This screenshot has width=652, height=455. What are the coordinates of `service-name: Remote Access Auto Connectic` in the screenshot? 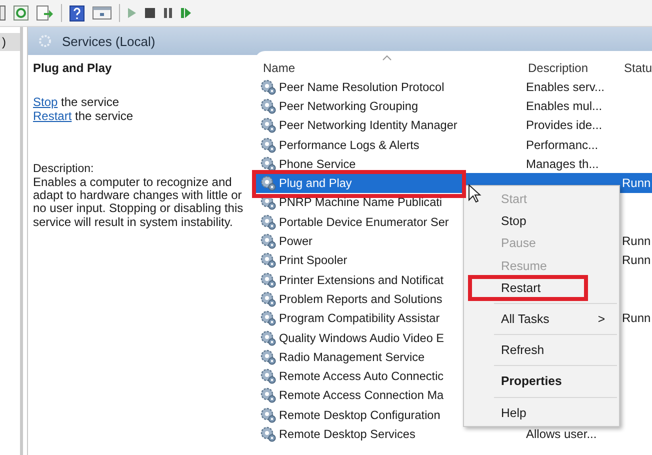 It's located at (361, 376).